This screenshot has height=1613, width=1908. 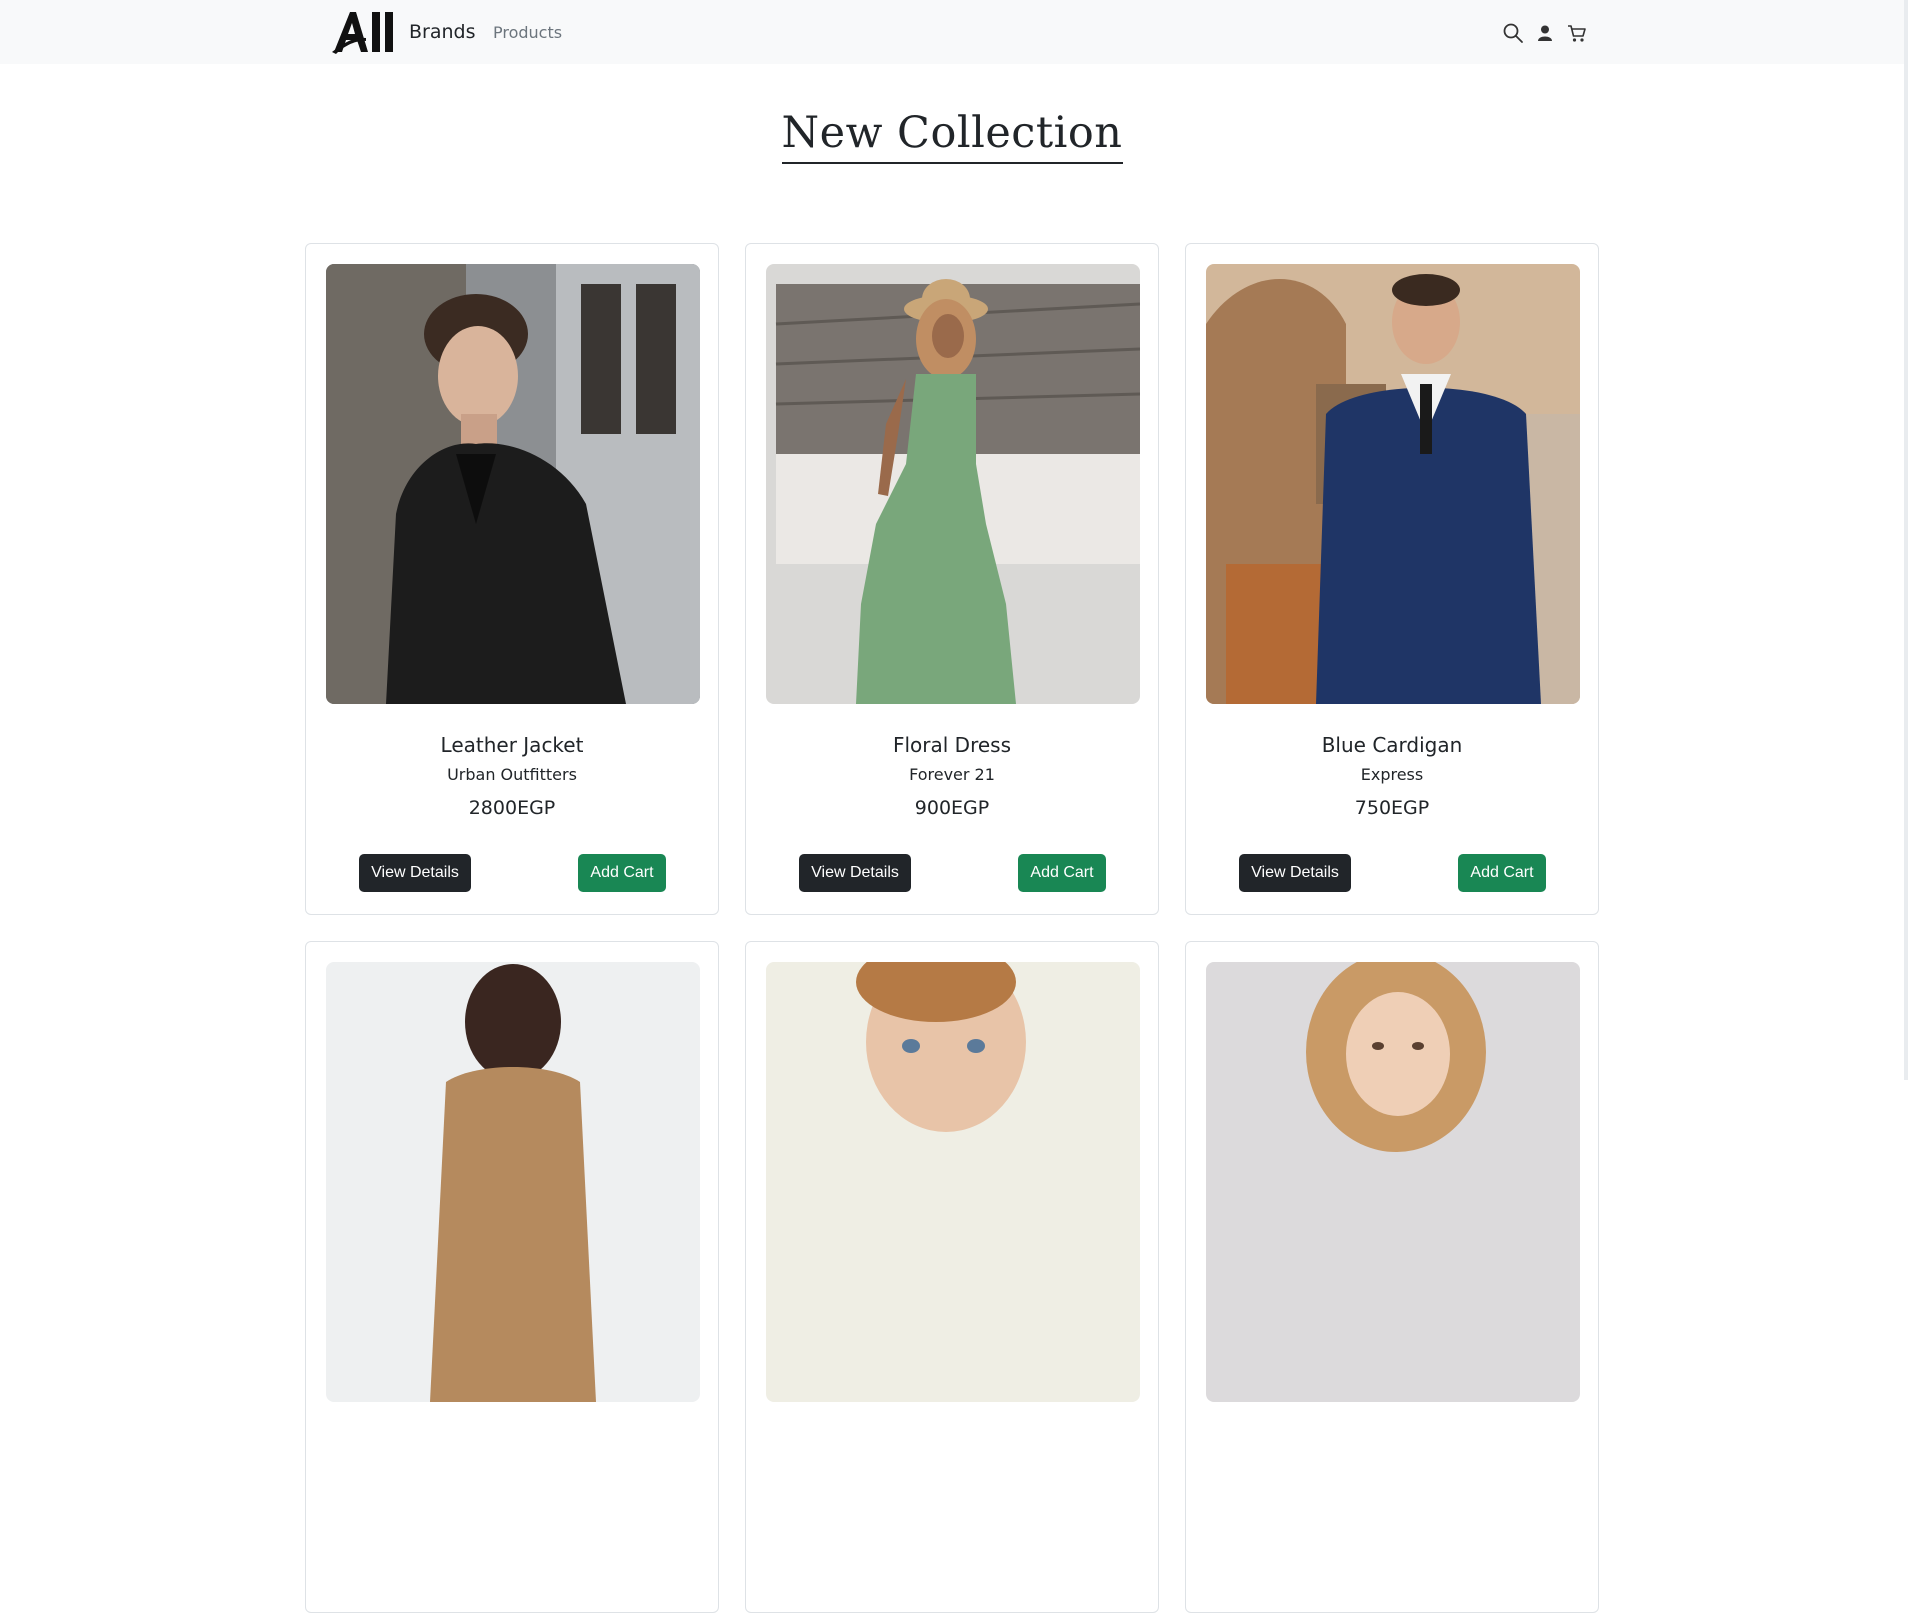 I want to click on product-price: 2800EGP, so click(x=512, y=808).